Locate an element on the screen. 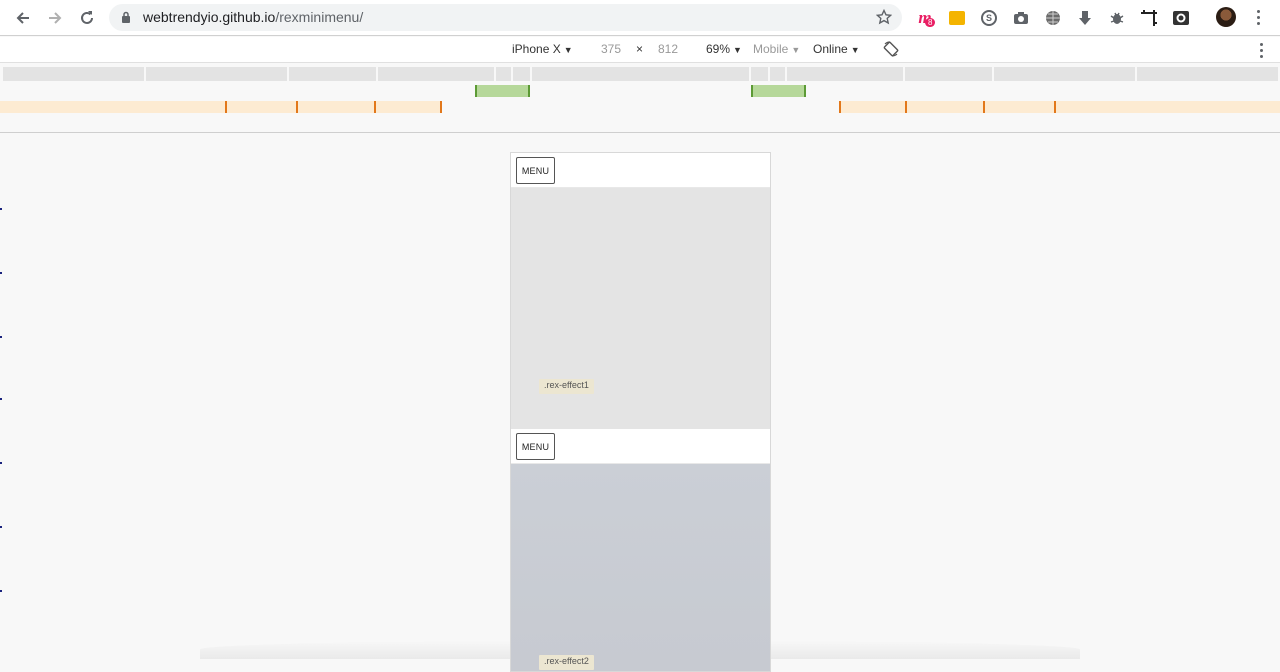  reload-button is located at coordinates (87, 18).